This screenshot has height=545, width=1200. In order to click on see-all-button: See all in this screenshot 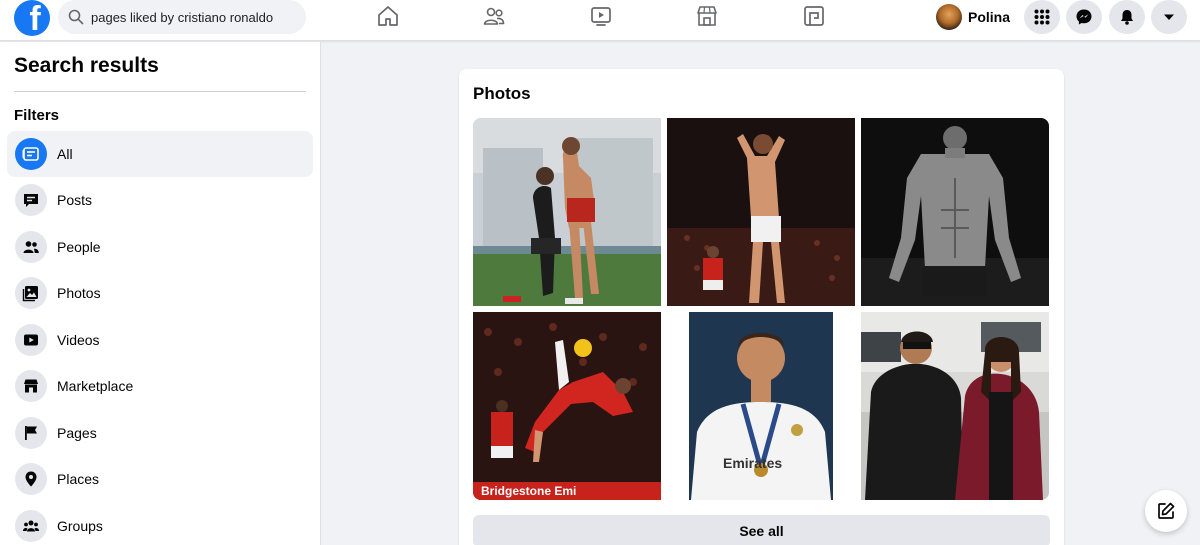, I will do `click(761, 530)`.